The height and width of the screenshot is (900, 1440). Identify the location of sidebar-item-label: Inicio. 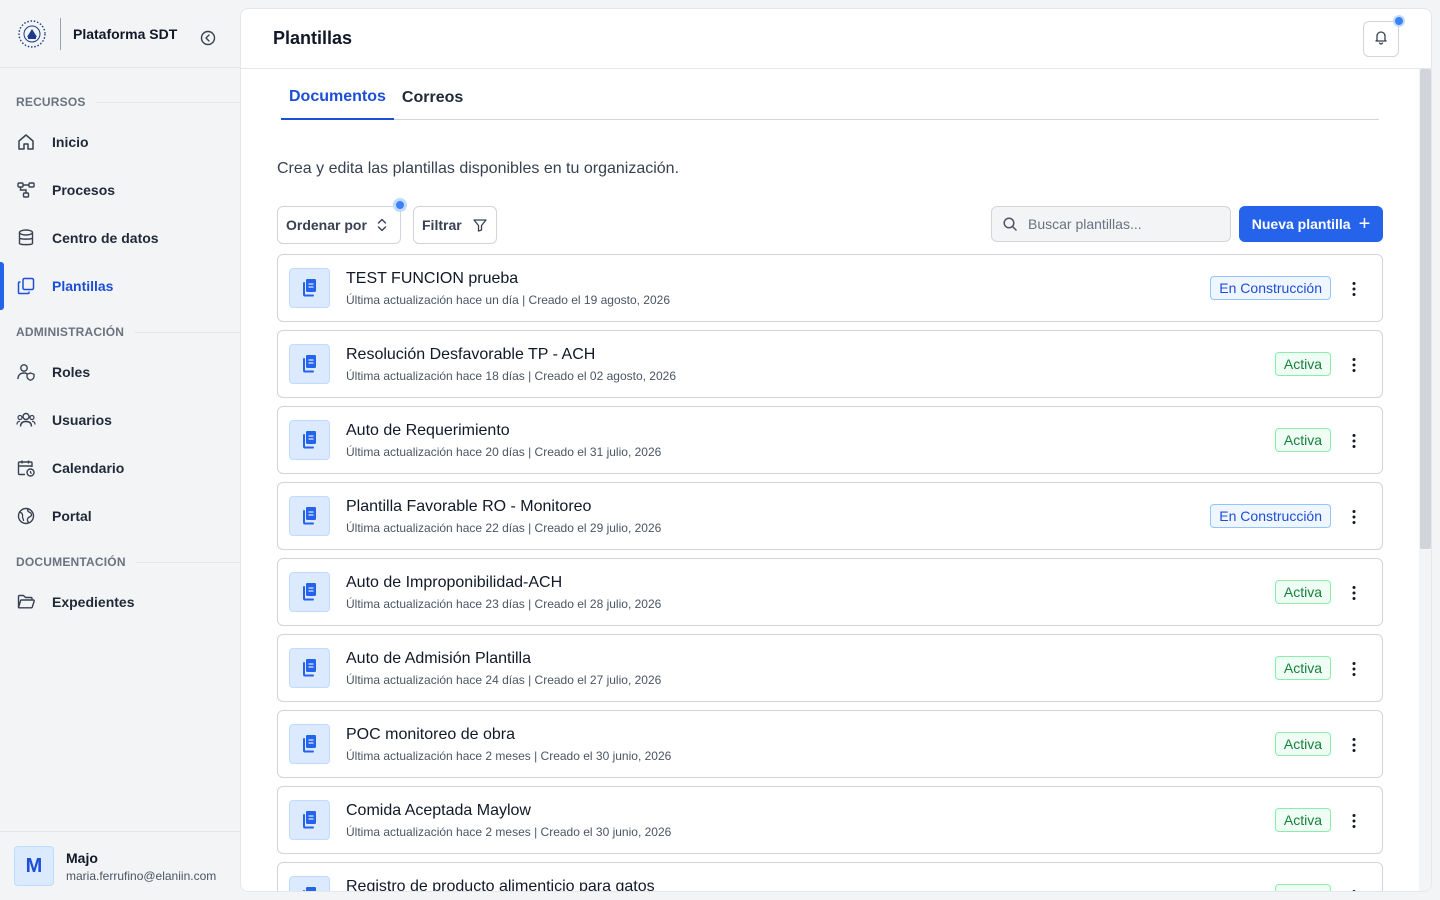
(70, 142).